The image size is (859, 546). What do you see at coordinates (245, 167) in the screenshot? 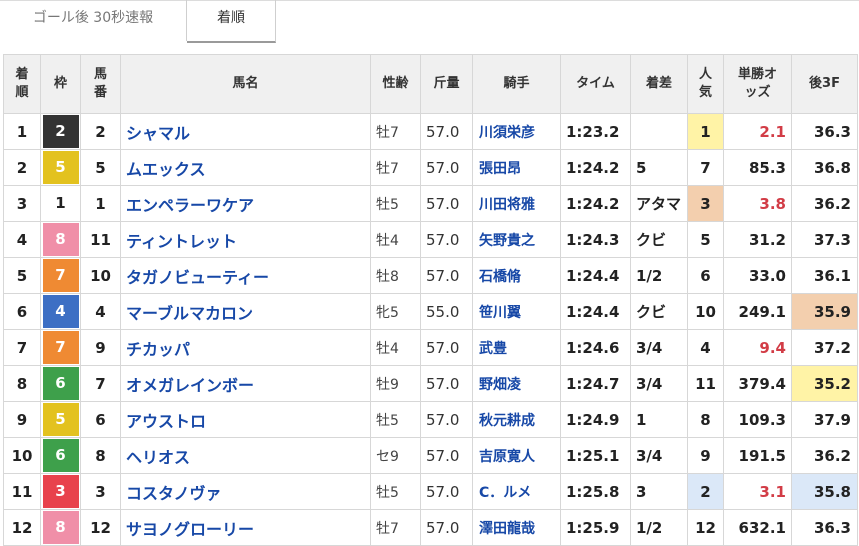
I see `horse-name-link: ムエックス` at bounding box center [245, 167].